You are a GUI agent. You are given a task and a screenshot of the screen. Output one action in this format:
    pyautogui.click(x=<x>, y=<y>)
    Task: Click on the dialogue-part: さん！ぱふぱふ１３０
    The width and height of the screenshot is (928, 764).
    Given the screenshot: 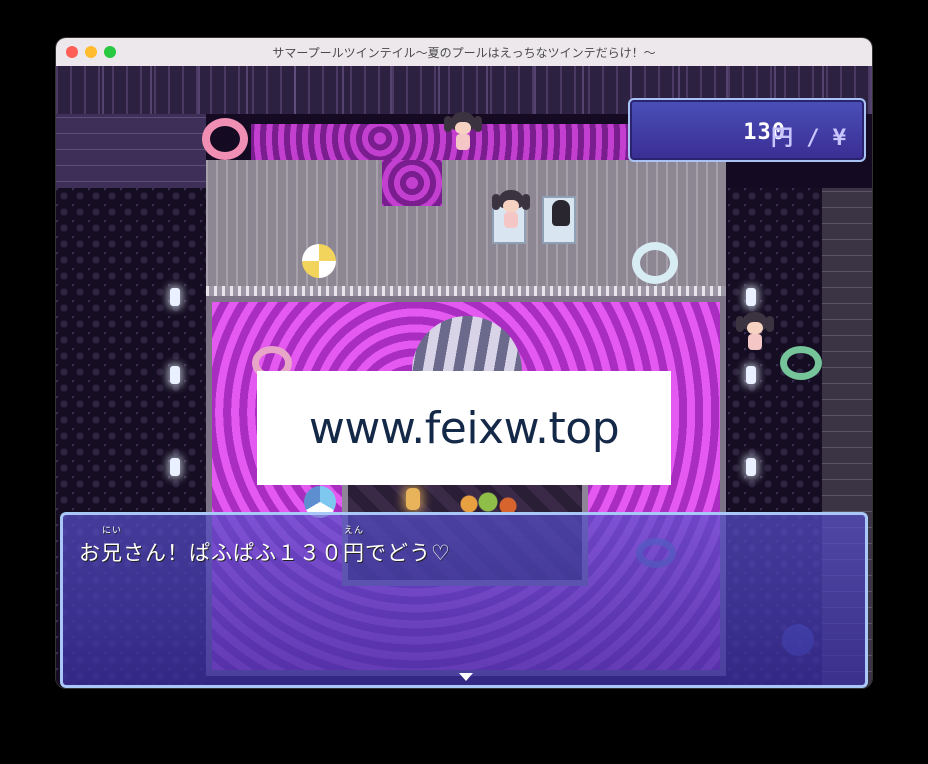 What is the action you would take?
    pyautogui.click(x=233, y=553)
    